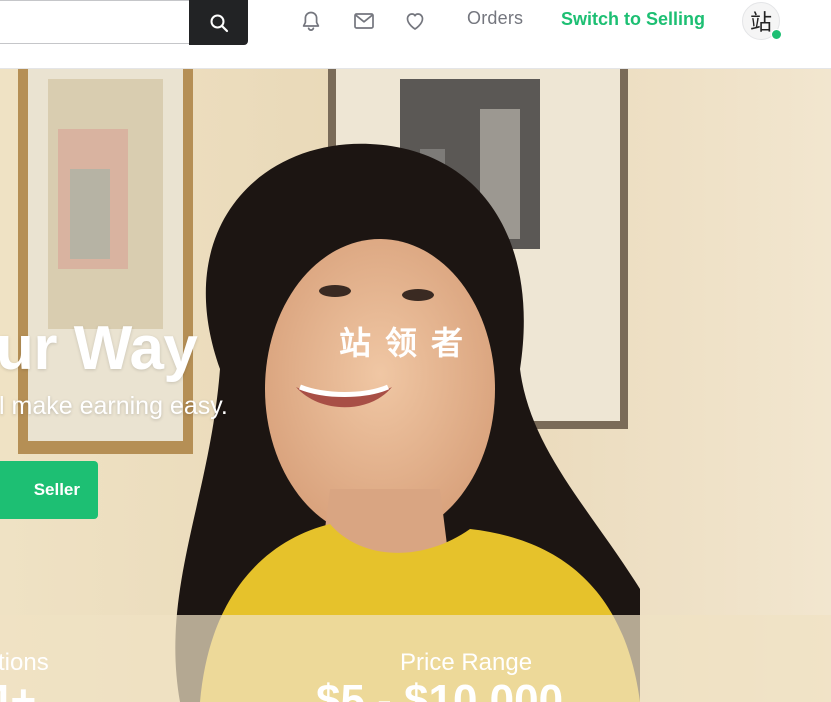 This screenshot has width=831, height=702. Describe the element at coordinates (760, 23) in the screenshot. I see `avatar-glyph: 站` at that location.